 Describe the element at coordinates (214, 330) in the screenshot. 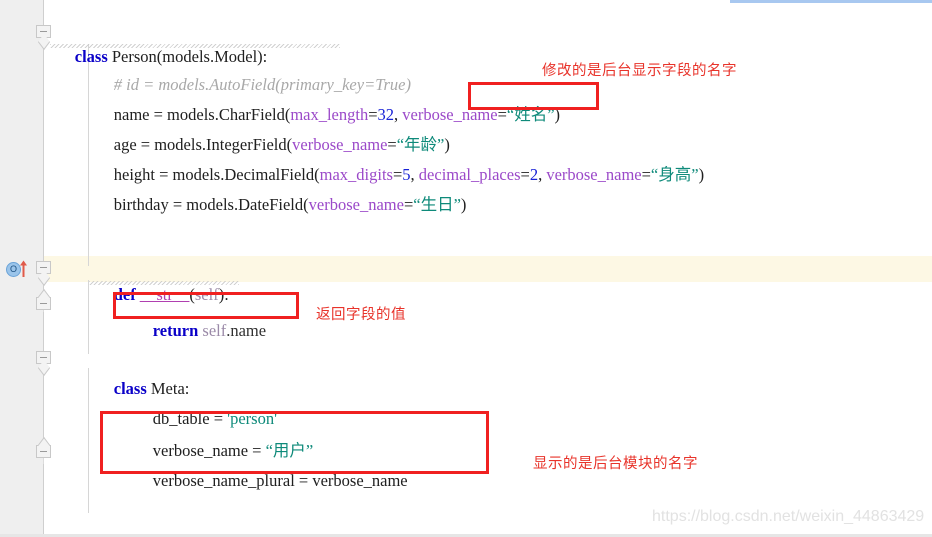

I see `self-ref: self` at that location.